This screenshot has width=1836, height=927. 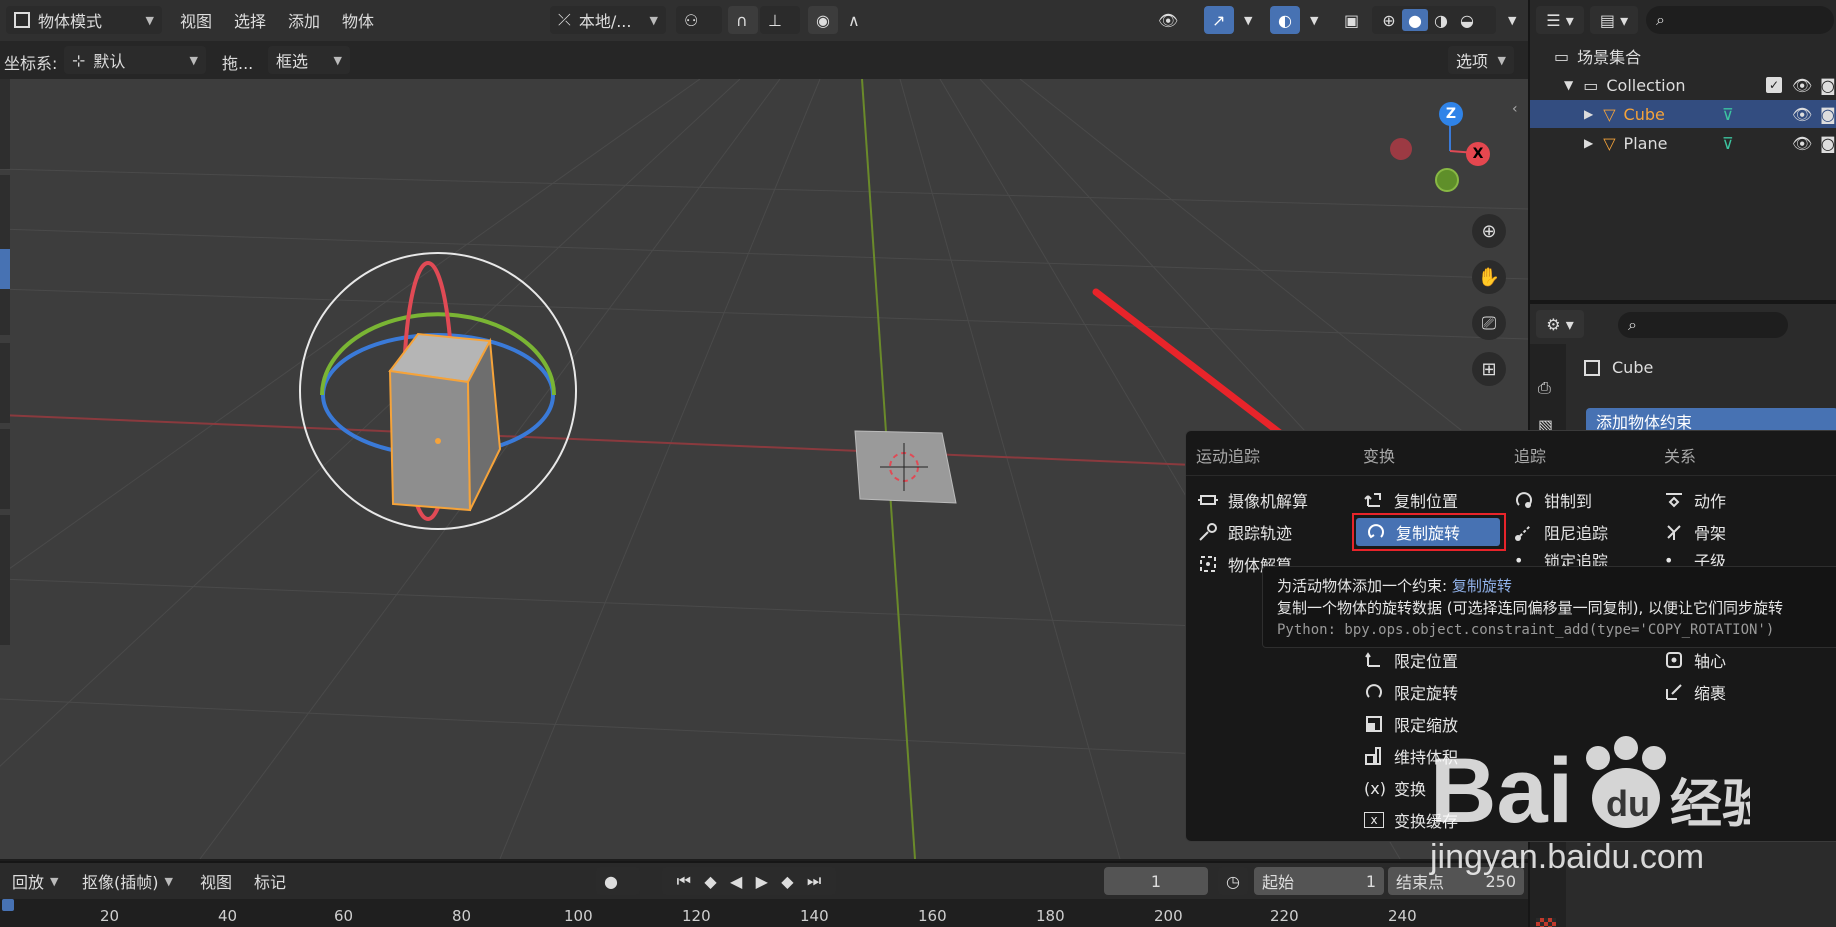 What do you see at coordinates (1406, 692) in the screenshot?
I see `menu-item-limit-rotation: 限定旋转` at bounding box center [1406, 692].